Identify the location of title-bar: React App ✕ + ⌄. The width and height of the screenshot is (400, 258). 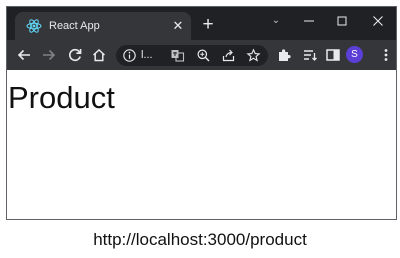
(201, 23).